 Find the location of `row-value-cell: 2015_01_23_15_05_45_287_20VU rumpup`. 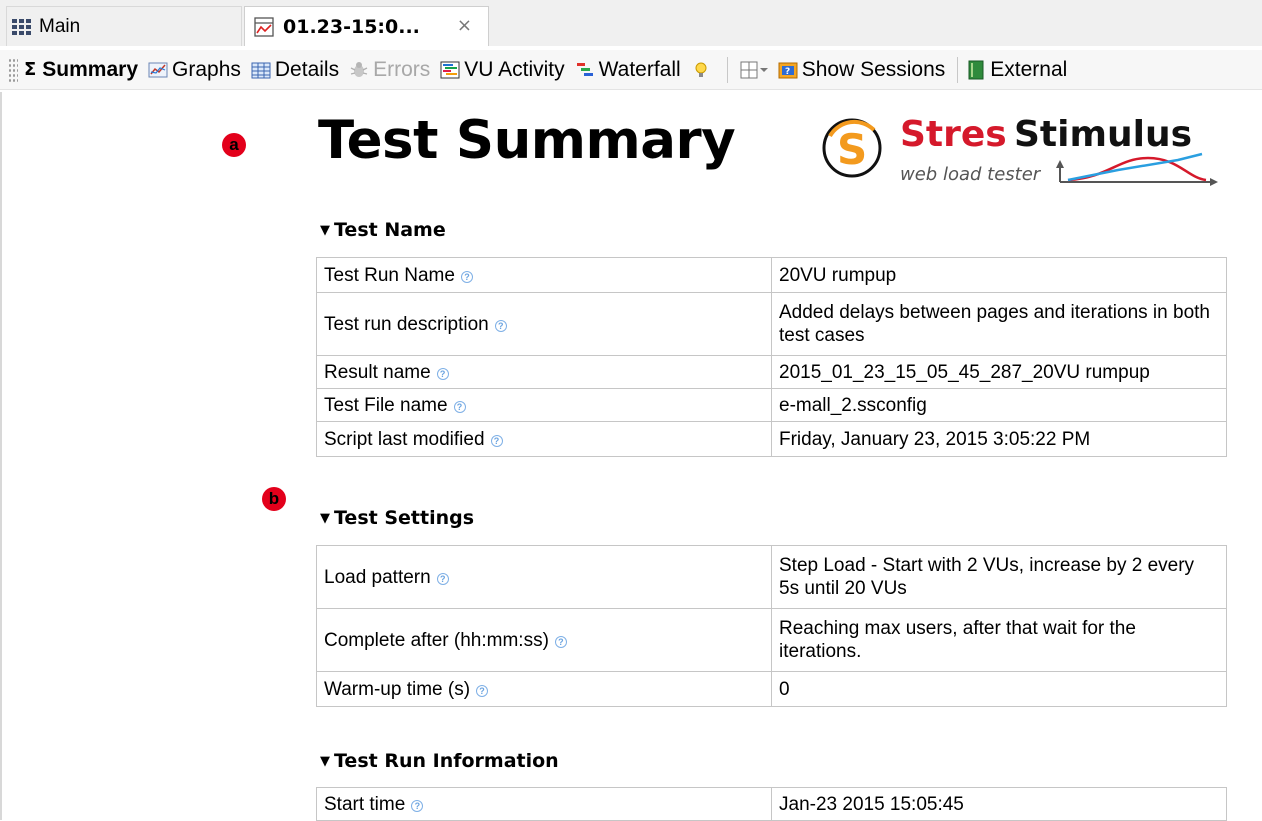

row-value-cell: 2015_01_23_15_05_45_287_20VU rumpup is located at coordinates (999, 372).